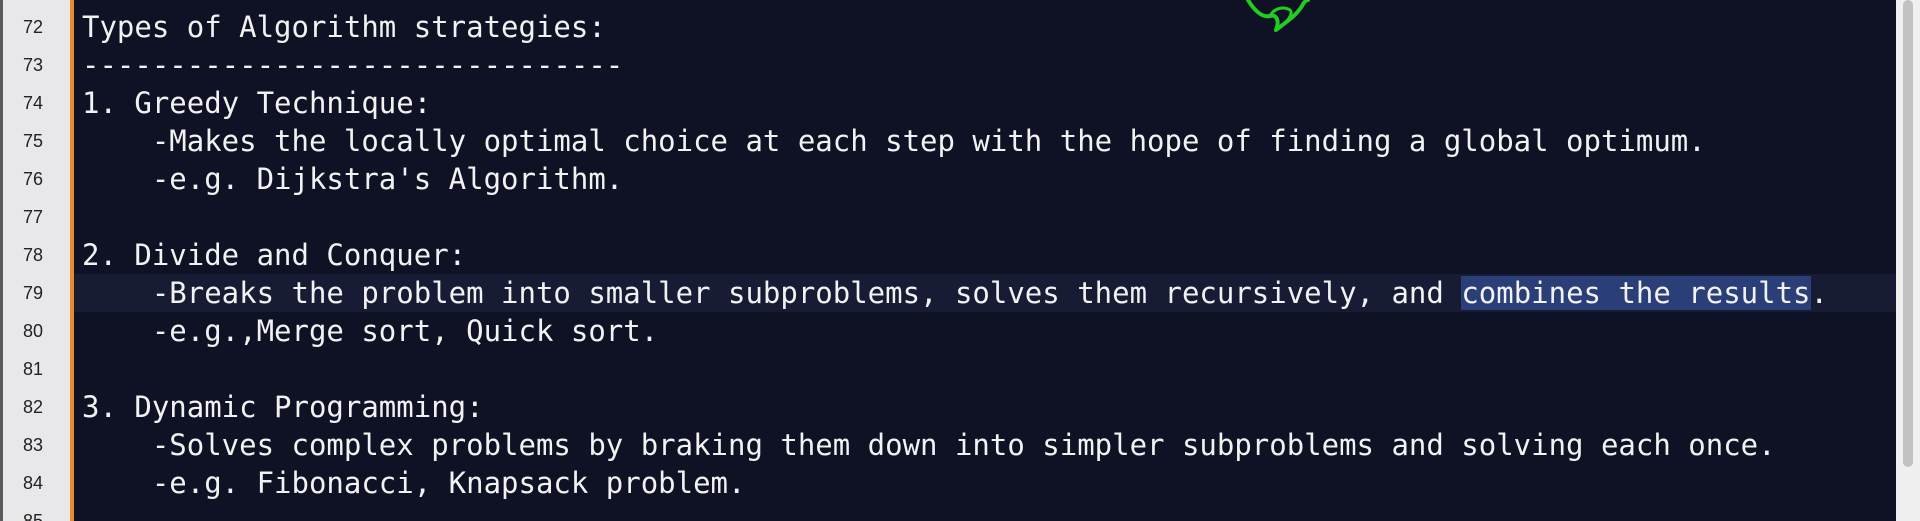 The width and height of the screenshot is (1920, 521). I want to click on line-number: 77, so click(33, 217).